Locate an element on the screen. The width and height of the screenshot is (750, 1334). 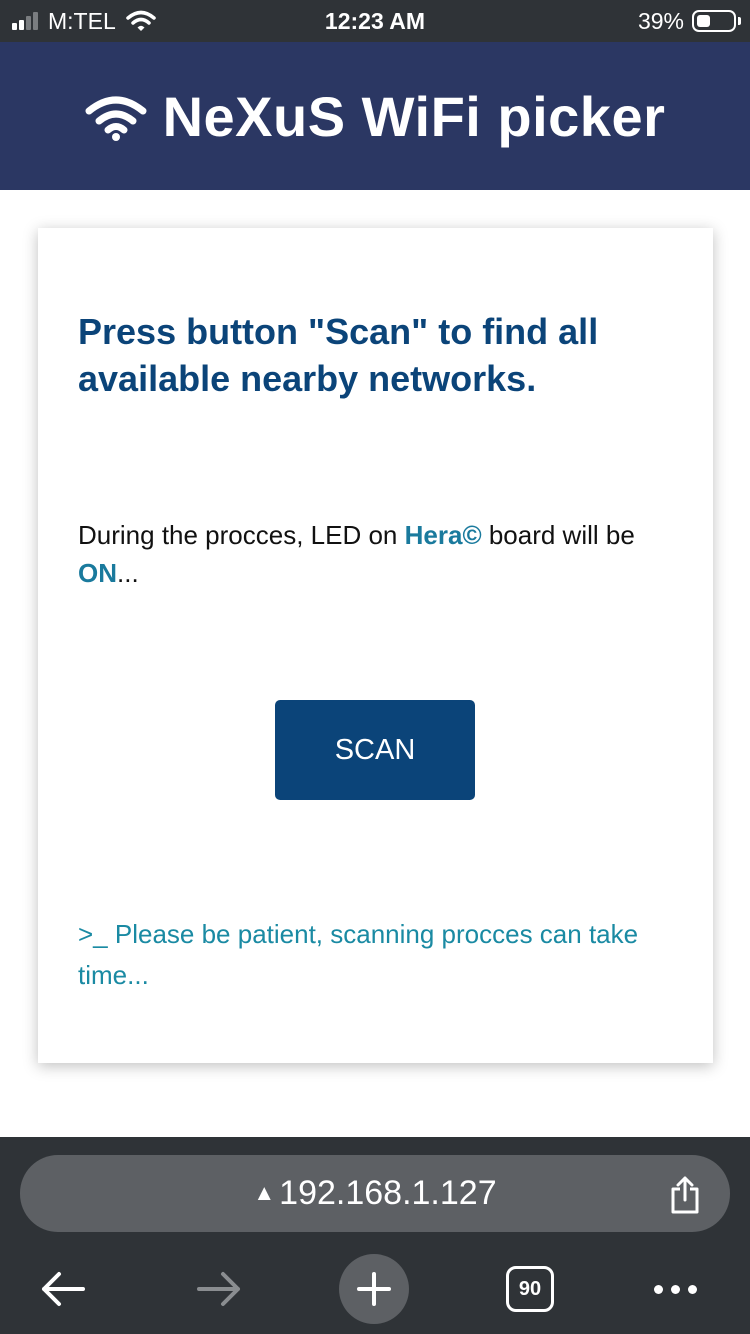
led-state: ON is located at coordinates (97, 573).